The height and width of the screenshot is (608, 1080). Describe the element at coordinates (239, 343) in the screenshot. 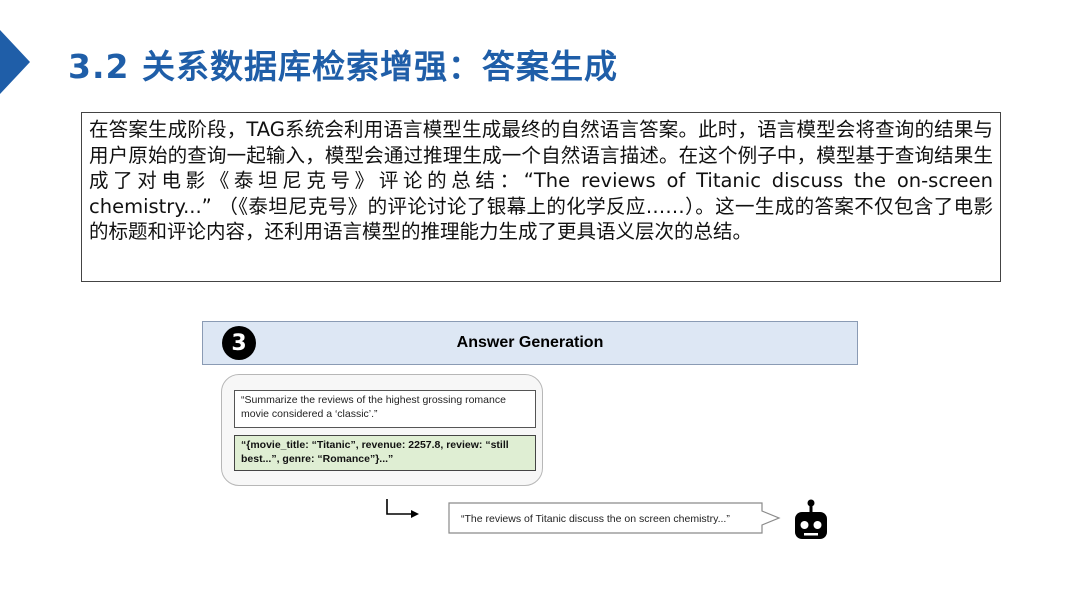

I see `step-number-badge: 3` at that location.